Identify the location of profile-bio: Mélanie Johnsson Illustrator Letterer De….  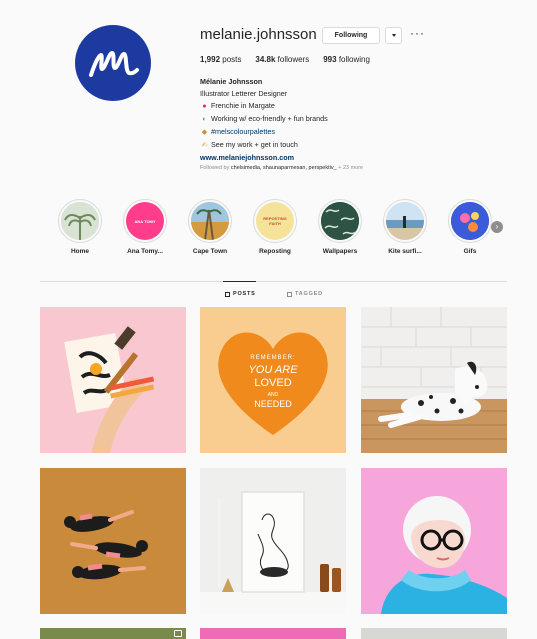
(264, 120).